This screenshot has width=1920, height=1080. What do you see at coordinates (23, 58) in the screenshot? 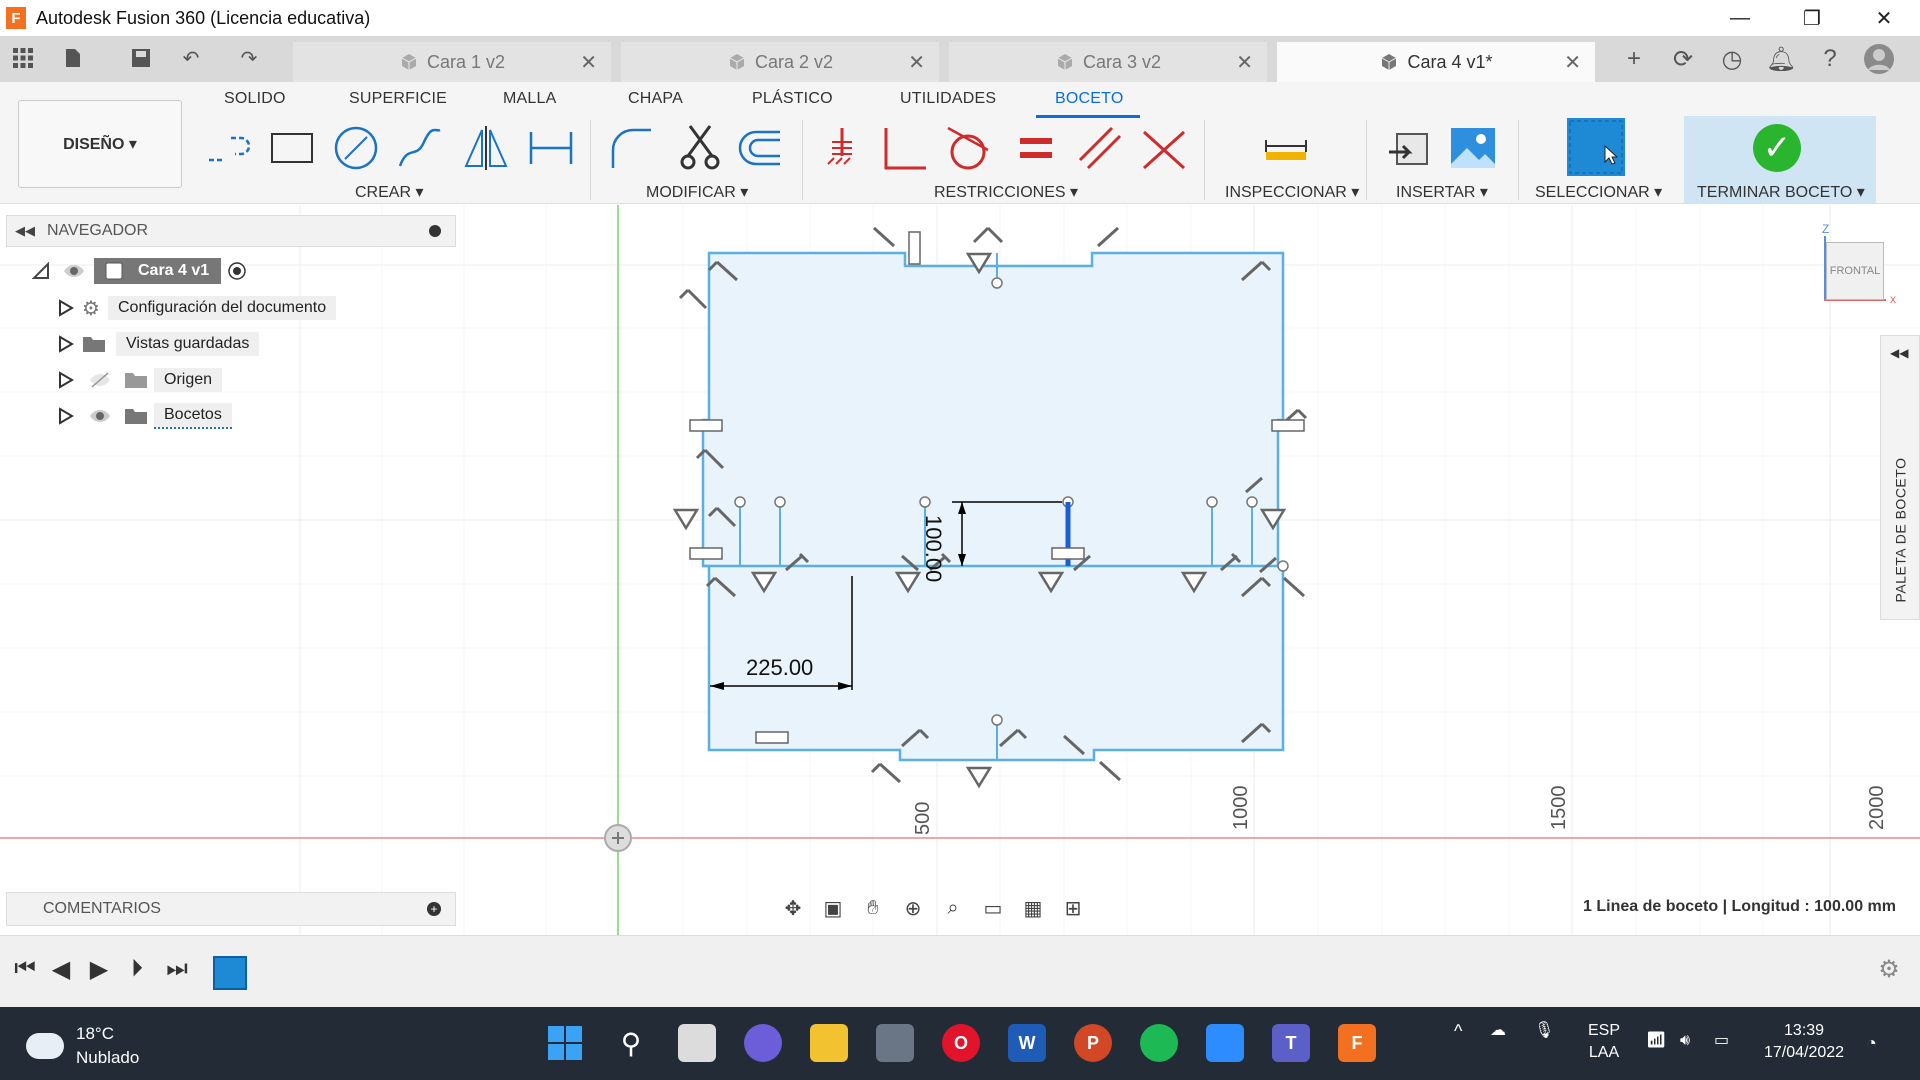
I see `data-panel-icon` at bounding box center [23, 58].